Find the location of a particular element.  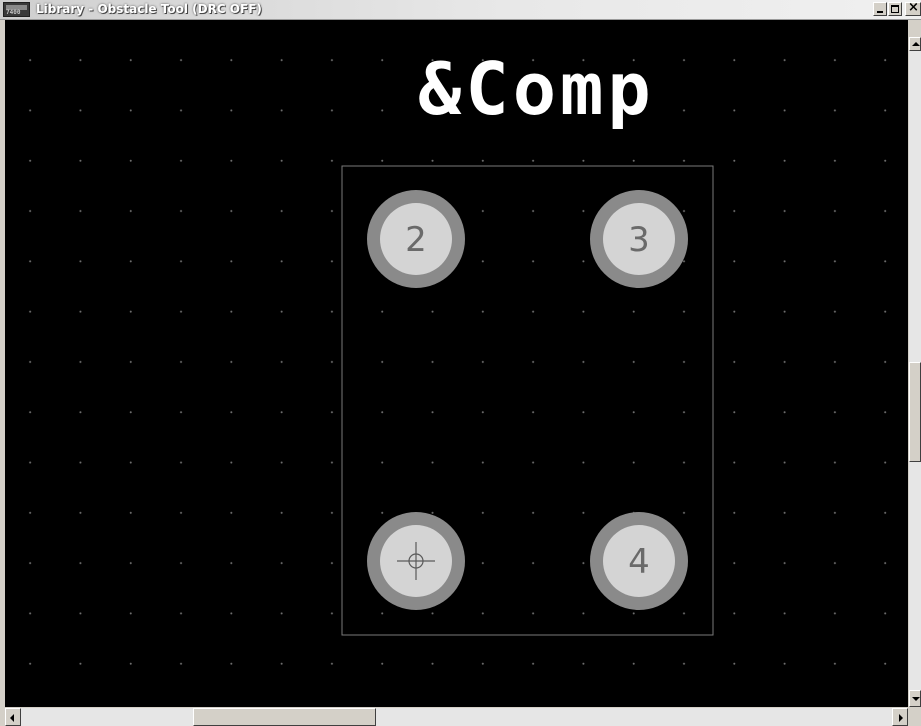

title-bar: 7400 Library - Obstacle Tool (DRC OFF) × is located at coordinates (460, 10).